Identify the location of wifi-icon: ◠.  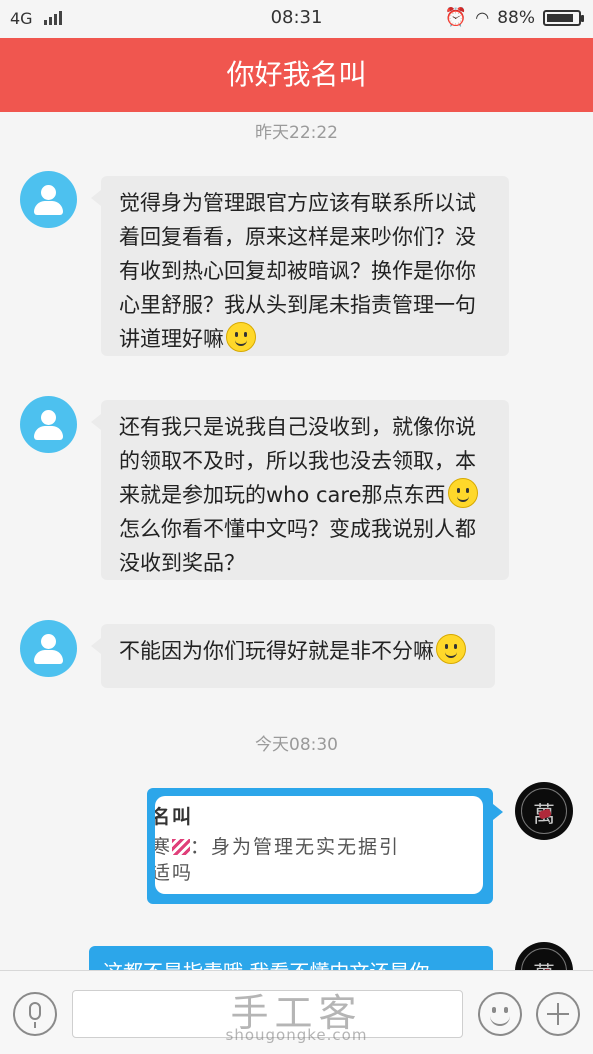
(482, 17).